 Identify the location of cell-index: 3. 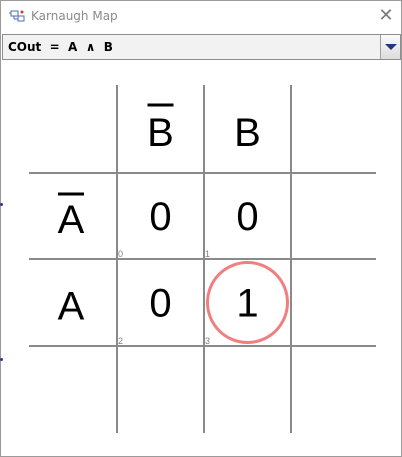
(207, 341).